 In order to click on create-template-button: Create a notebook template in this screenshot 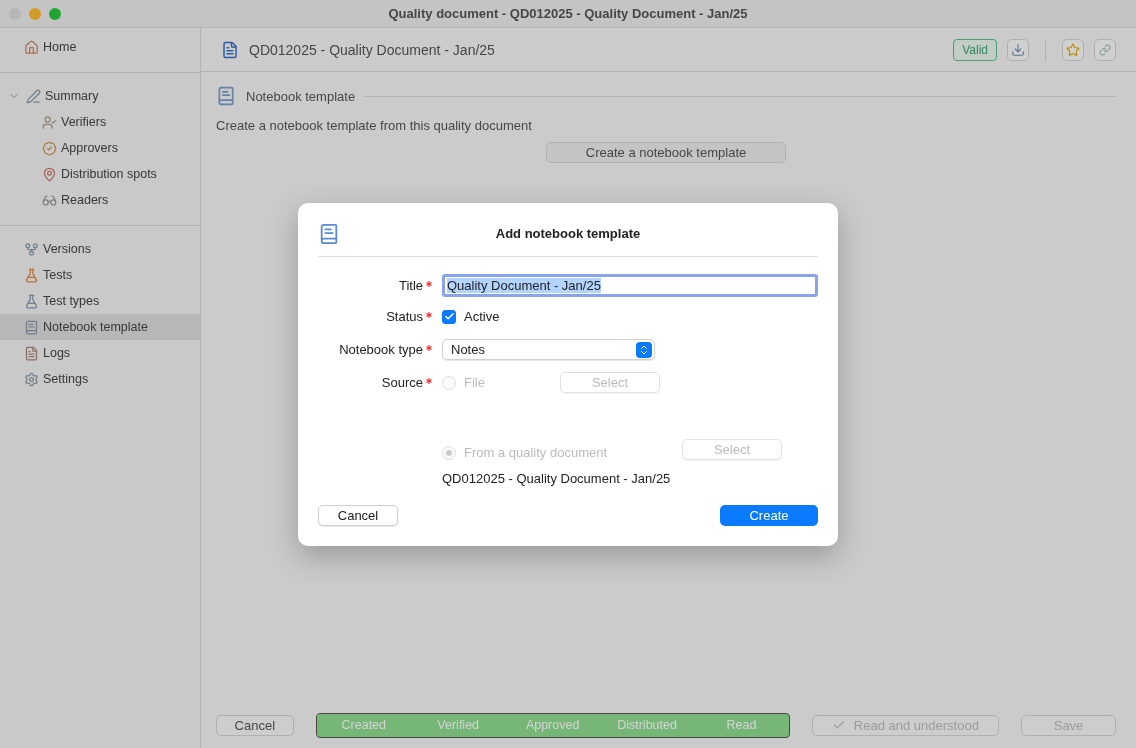, I will do `click(666, 152)`.